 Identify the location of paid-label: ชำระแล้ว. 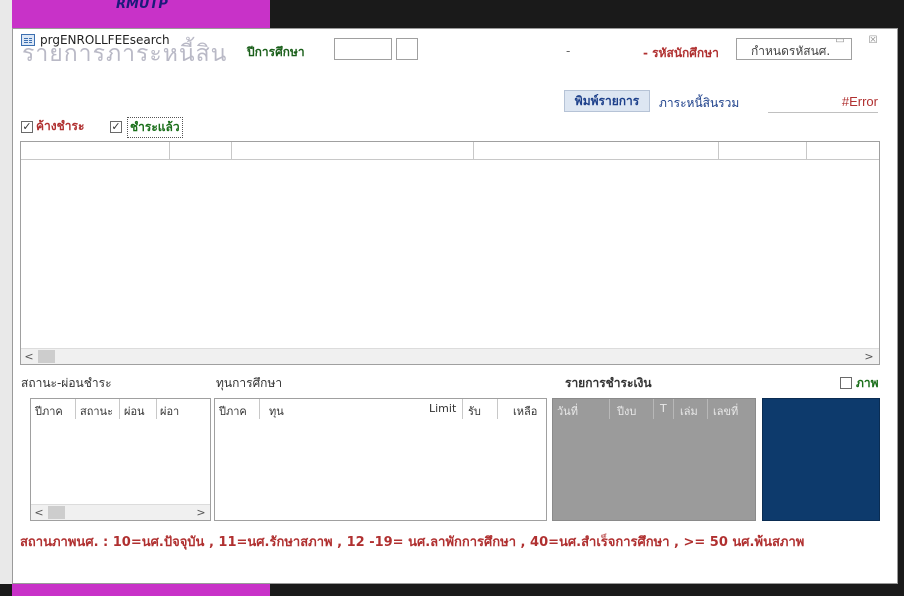
(155, 127).